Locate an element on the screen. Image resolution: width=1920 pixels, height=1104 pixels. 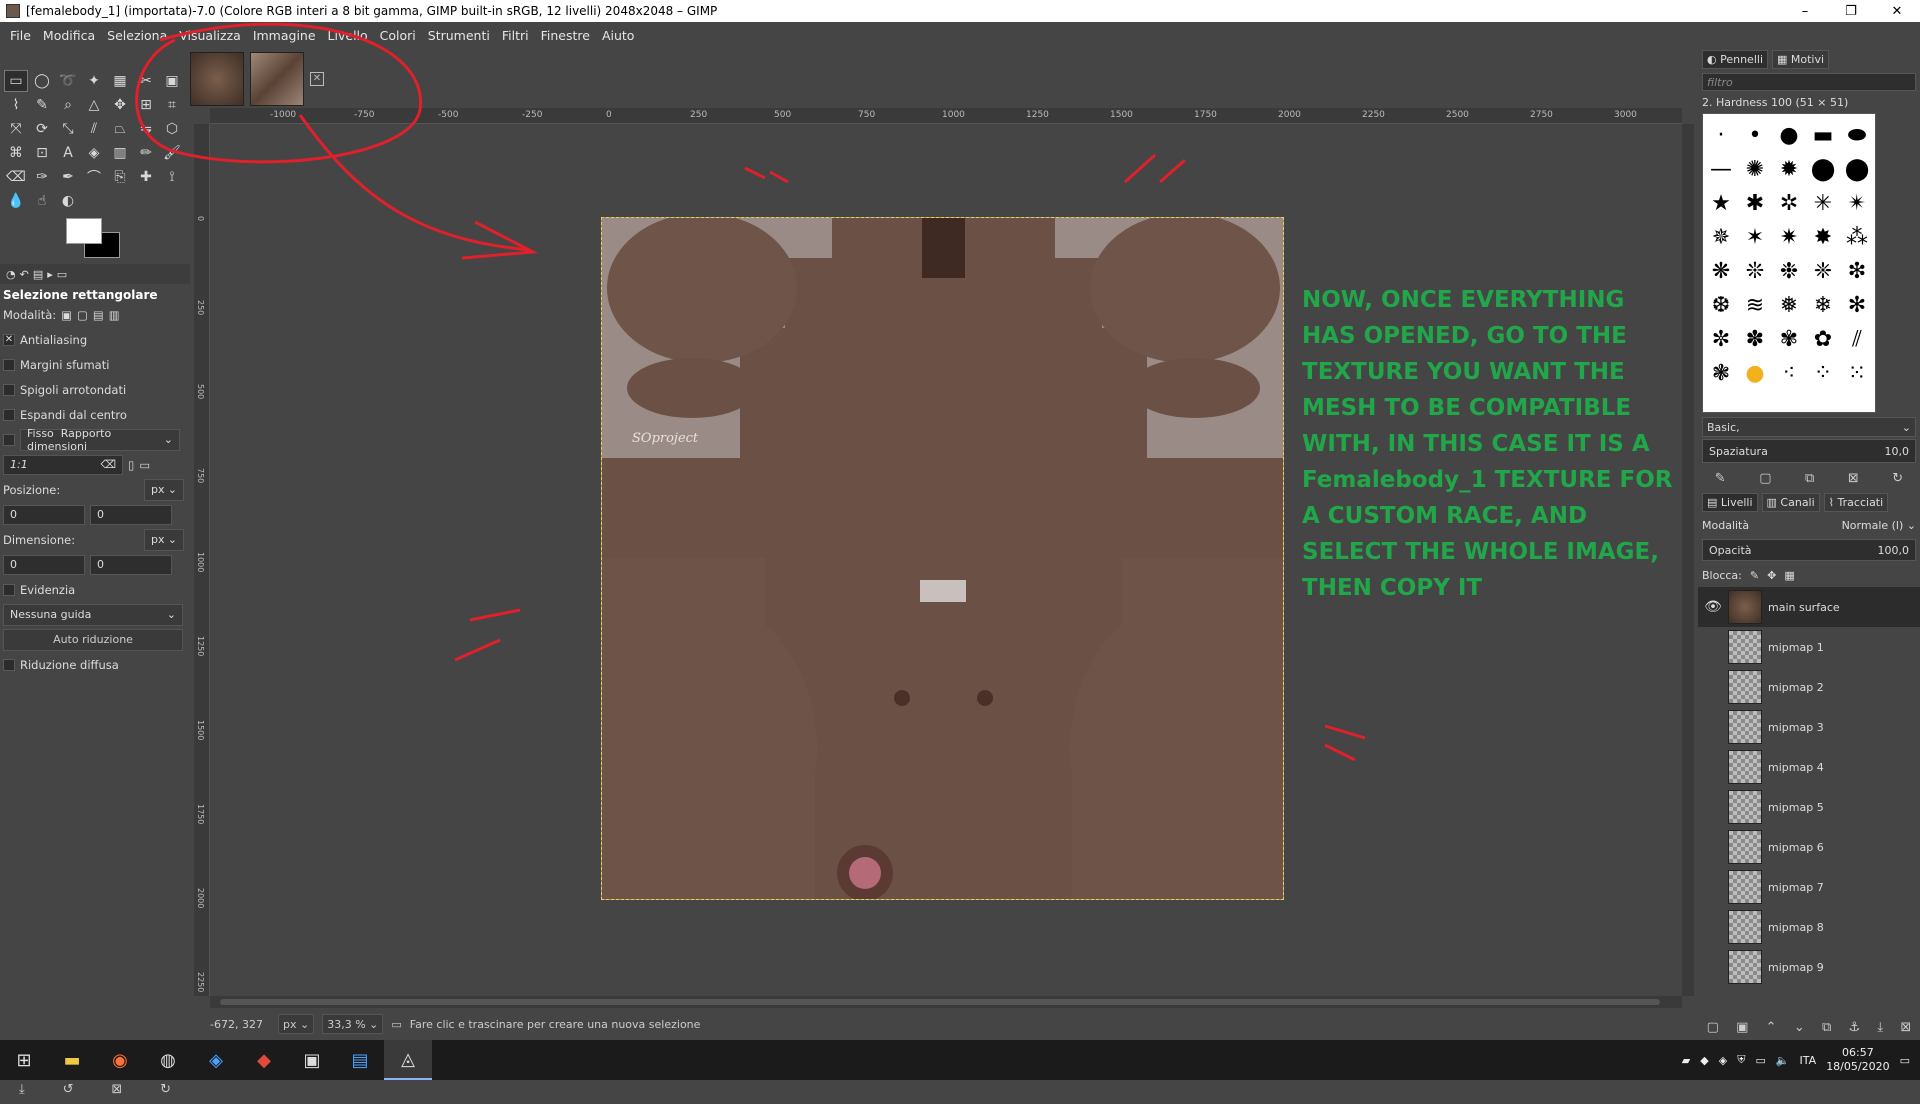
vertical-scrollbar is located at coordinates (1688, 560).